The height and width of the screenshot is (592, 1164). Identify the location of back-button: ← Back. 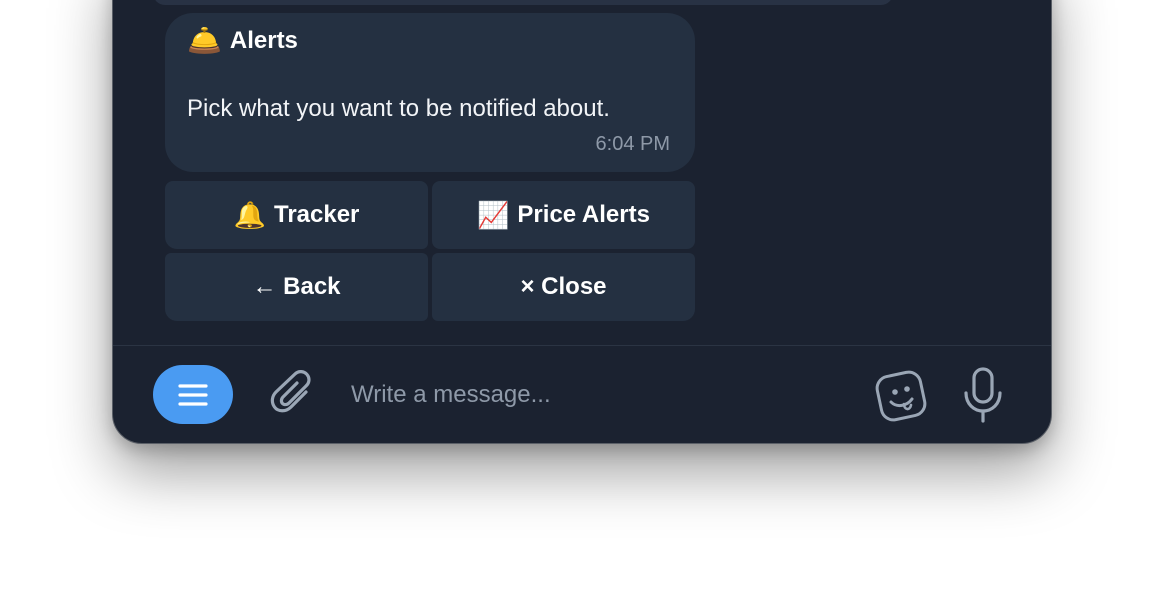
(296, 287).